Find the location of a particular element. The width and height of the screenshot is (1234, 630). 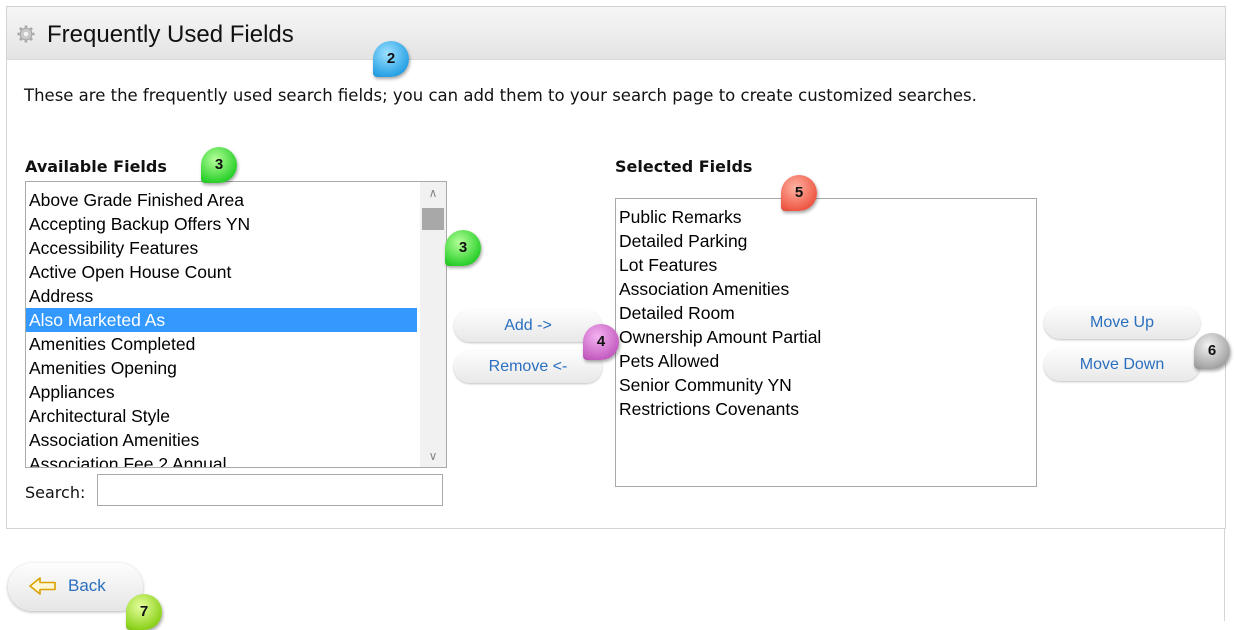

list-item: Pets Allowed is located at coordinates (718, 361).